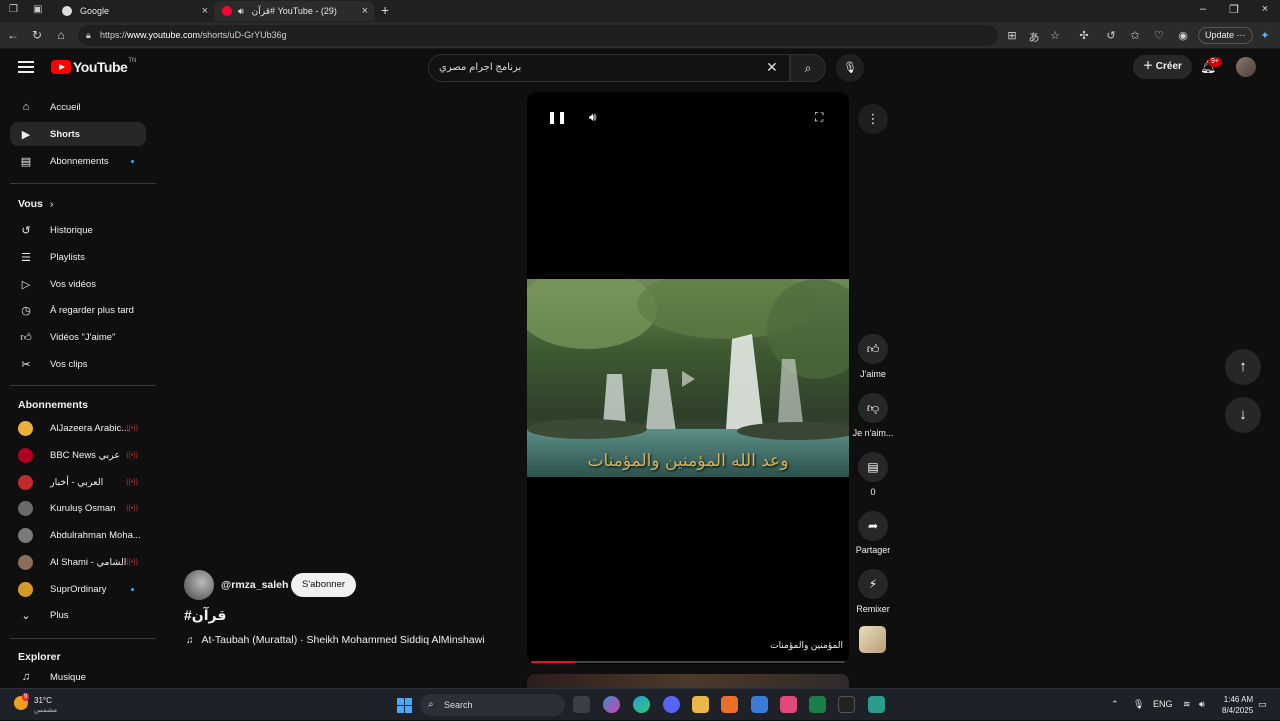 The width and height of the screenshot is (1280, 721). Describe the element at coordinates (873, 584) in the screenshot. I see `remix-button: ⚡` at that location.